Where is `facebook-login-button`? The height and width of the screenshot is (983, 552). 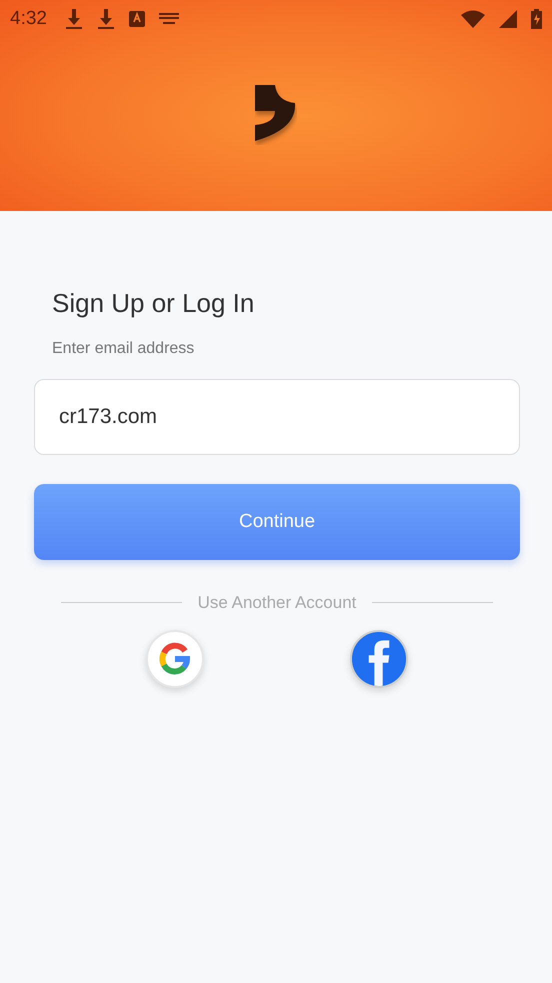
facebook-login-button is located at coordinates (379, 659).